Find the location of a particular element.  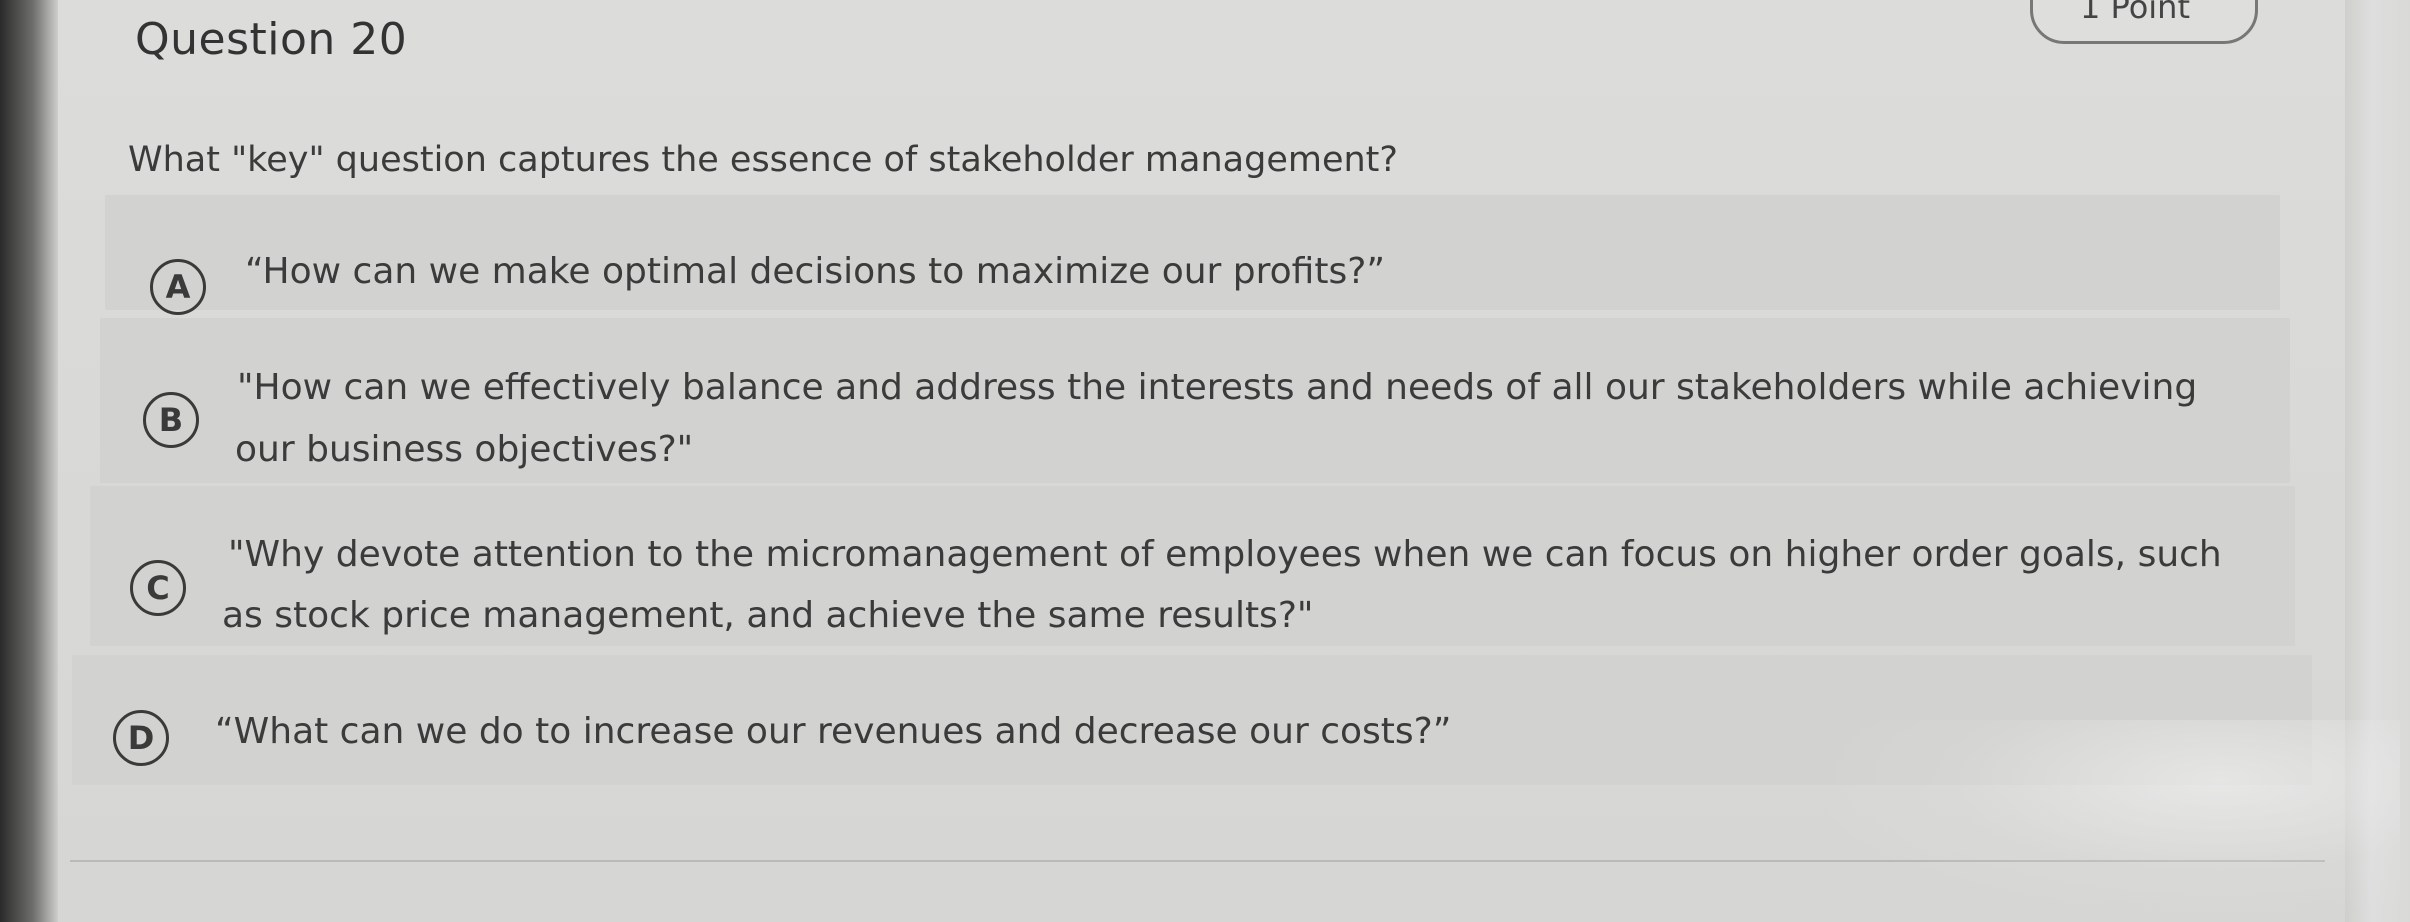

card-right-edge is located at coordinates (2377, 461).